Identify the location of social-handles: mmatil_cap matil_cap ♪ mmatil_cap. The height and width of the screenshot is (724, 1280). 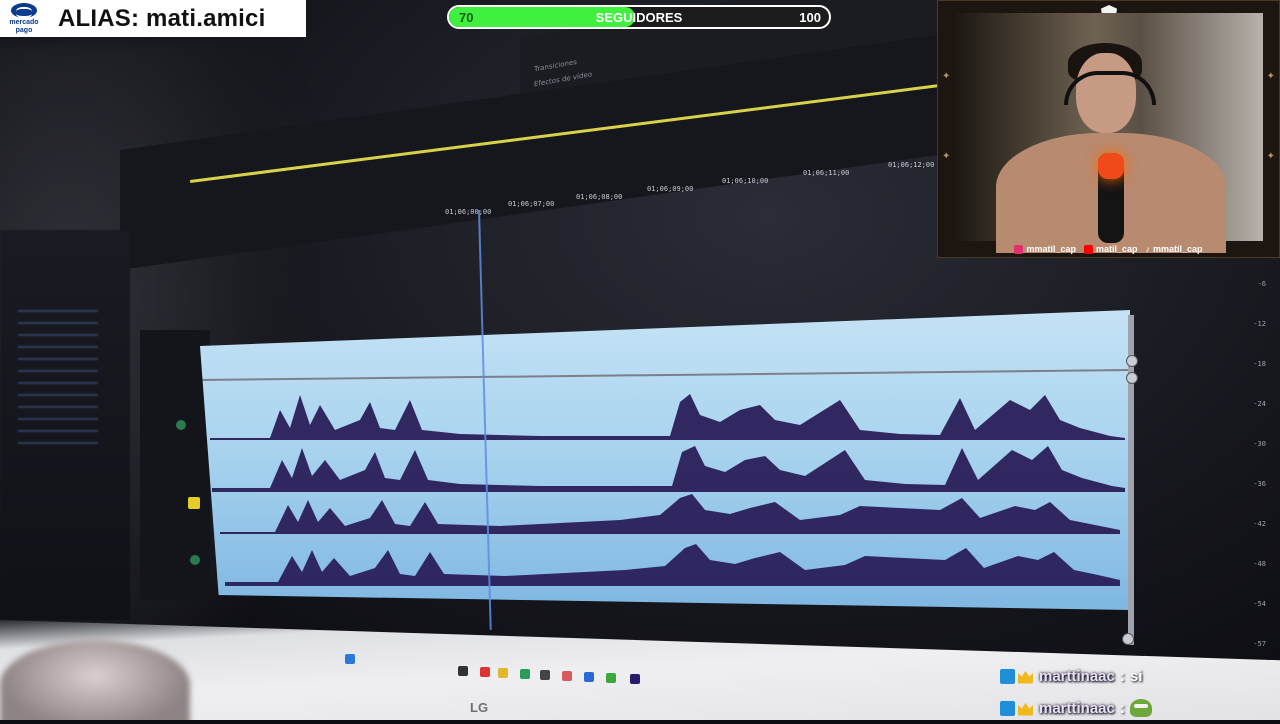
(1108, 249).